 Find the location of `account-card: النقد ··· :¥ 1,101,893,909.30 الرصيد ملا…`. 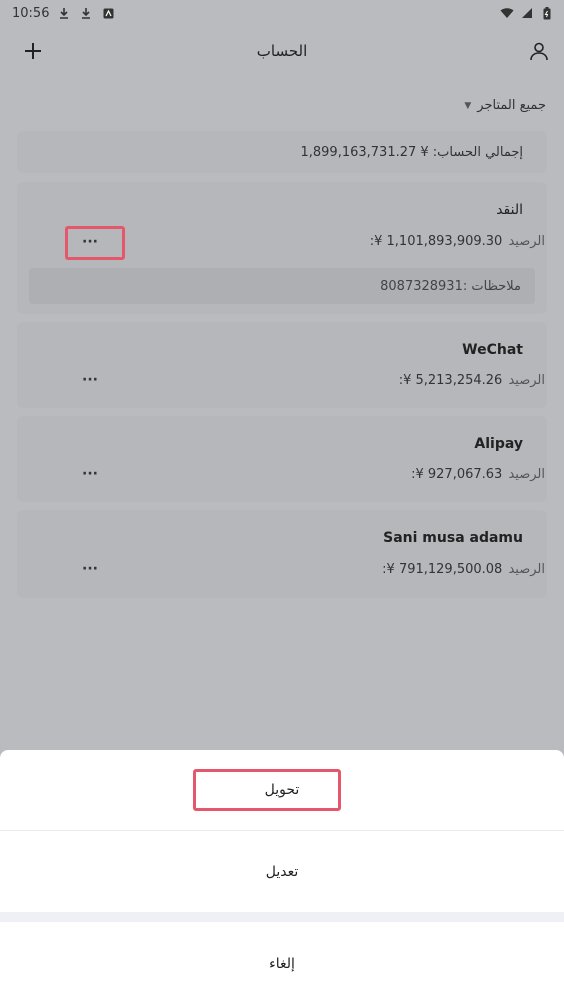

account-card: النقد ··· :¥ 1,101,893,909.30 الرصيد ملا… is located at coordinates (282, 248).